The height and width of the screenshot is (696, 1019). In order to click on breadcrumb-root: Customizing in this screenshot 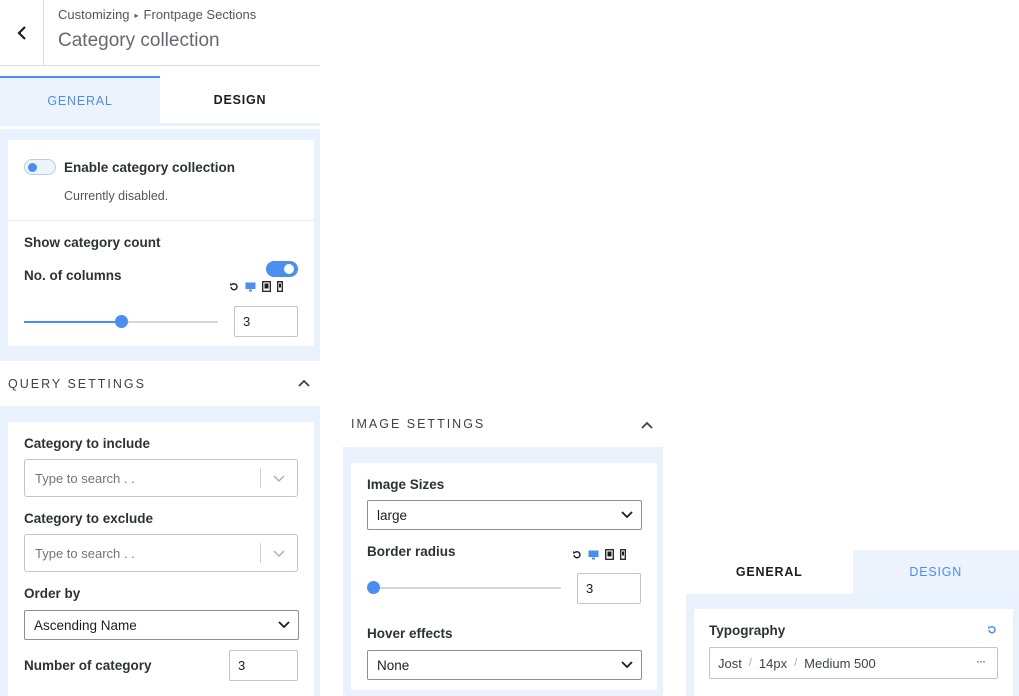, I will do `click(94, 14)`.